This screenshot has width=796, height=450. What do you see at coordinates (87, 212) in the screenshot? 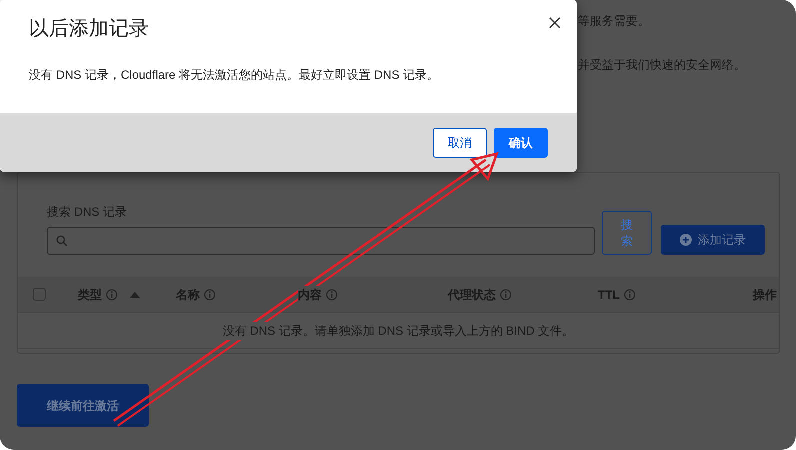
I see `search-label: 搜索 DNS 记录` at bounding box center [87, 212].